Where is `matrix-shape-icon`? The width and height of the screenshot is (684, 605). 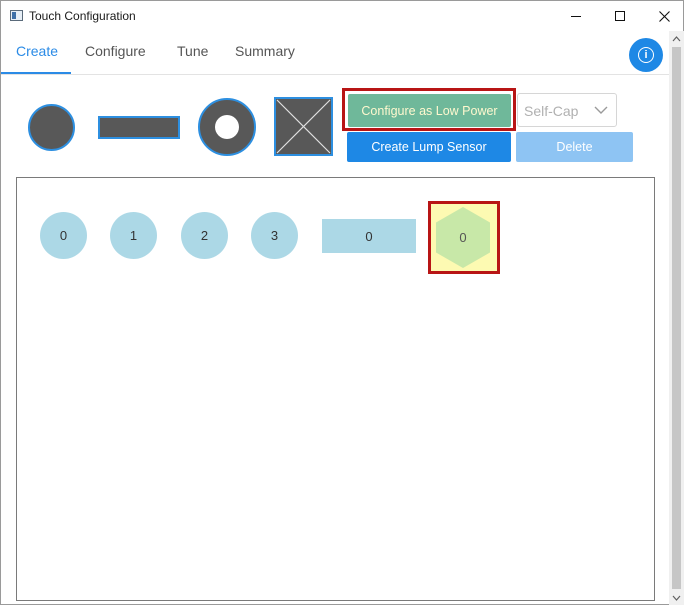 matrix-shape-icon is located at coordinates (303, 126).